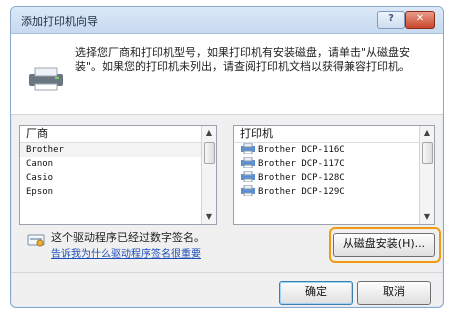 This screenshot has height=315, width=452. I want to click on help-button: ?, so click(391, 20).